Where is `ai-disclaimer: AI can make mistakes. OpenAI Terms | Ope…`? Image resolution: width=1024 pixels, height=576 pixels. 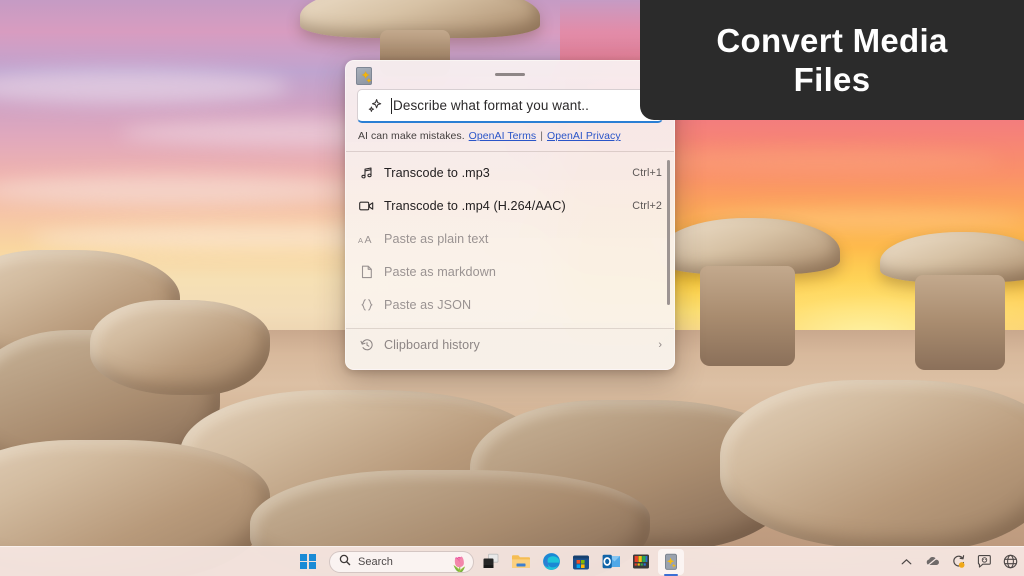 ai-disclaimer: AI can make mistakes. OpenAI Terms | Ope… is located at coordinates (510, 137).